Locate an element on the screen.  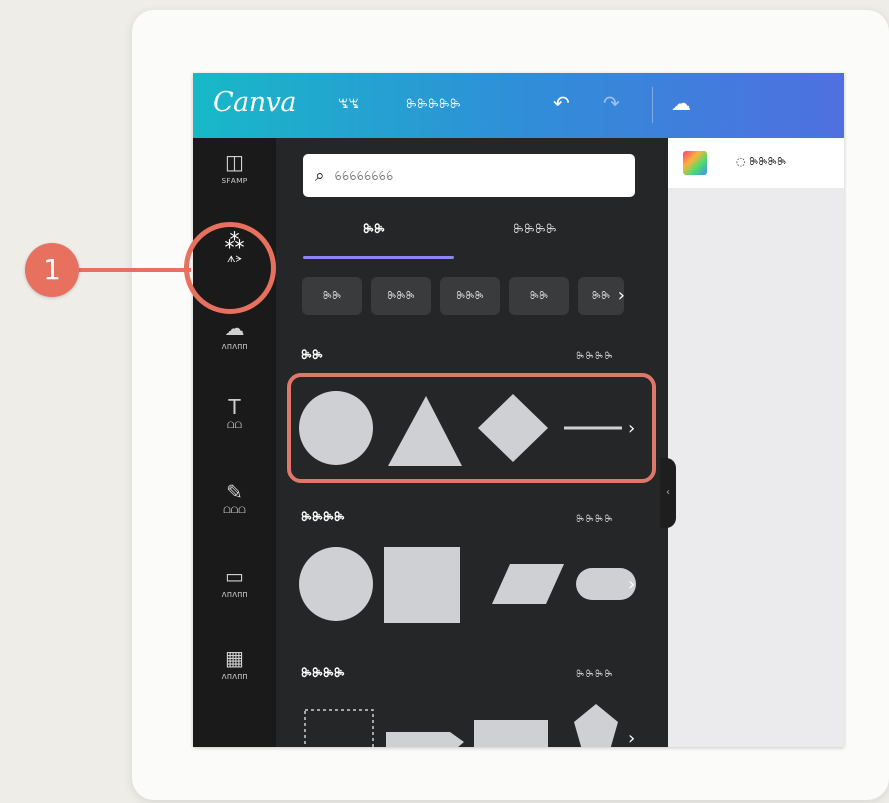
menu-file: ꖚꖚ is located at coordinates (348, 104).